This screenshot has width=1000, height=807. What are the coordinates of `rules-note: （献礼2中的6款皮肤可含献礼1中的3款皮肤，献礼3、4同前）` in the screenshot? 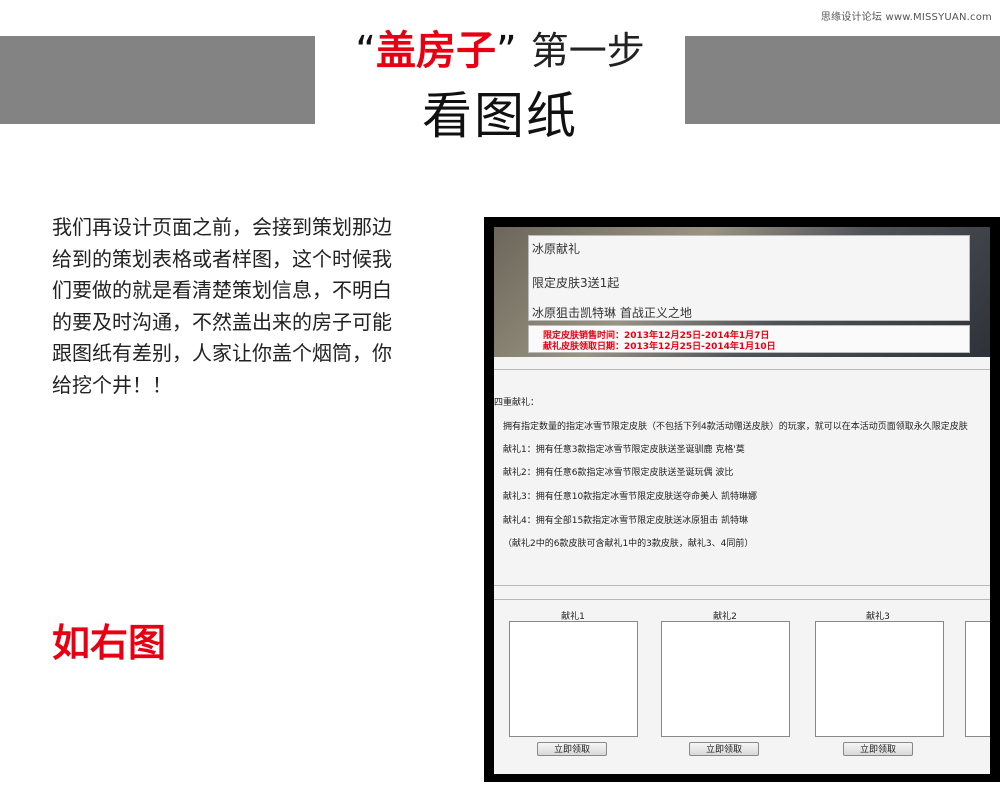 It's located at (628, 544).